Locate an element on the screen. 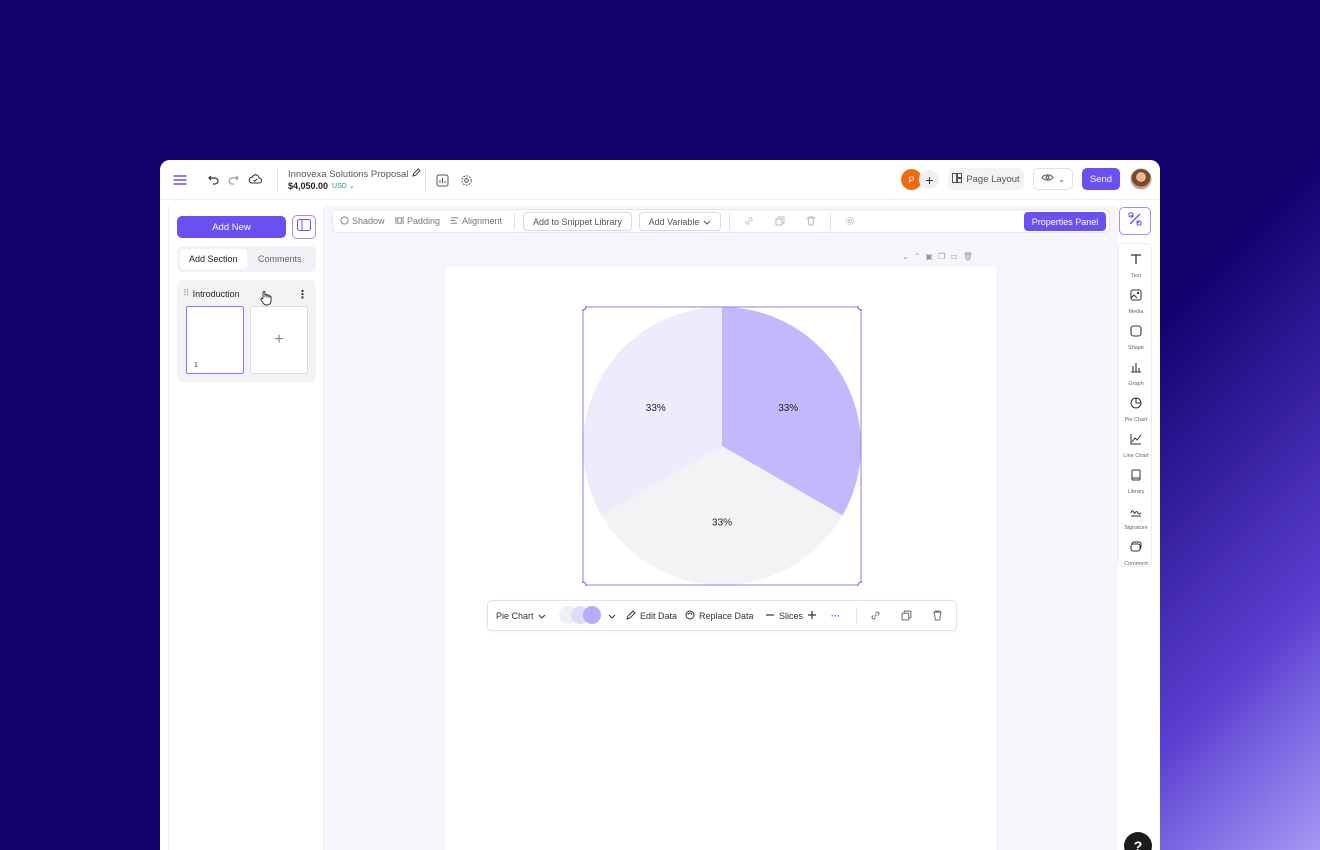  section-header: ⠿ Introduction is located at coordinates (211, 293).